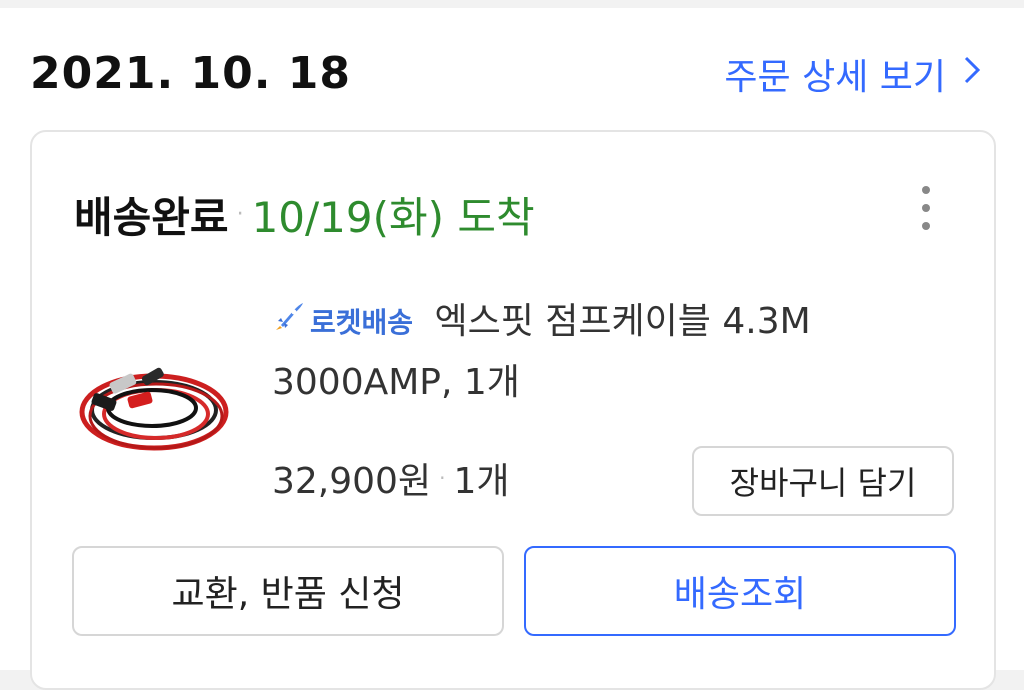 The image size is (1024, 690). Describe the element at coordinates (190, 73) in the screenshot. I see `order-date: 2021. 10. 18` at that location.